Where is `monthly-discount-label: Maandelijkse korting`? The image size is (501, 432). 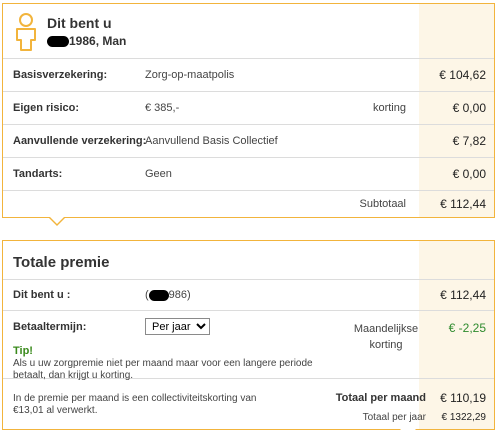 monthly-discount-label: Maandelijkse korting is located at coordinates (386, 337).